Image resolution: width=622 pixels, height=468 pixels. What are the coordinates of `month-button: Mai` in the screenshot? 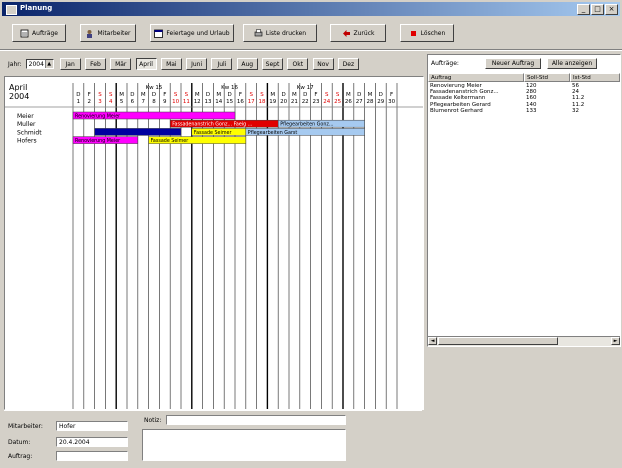 It's located at (171, 64).